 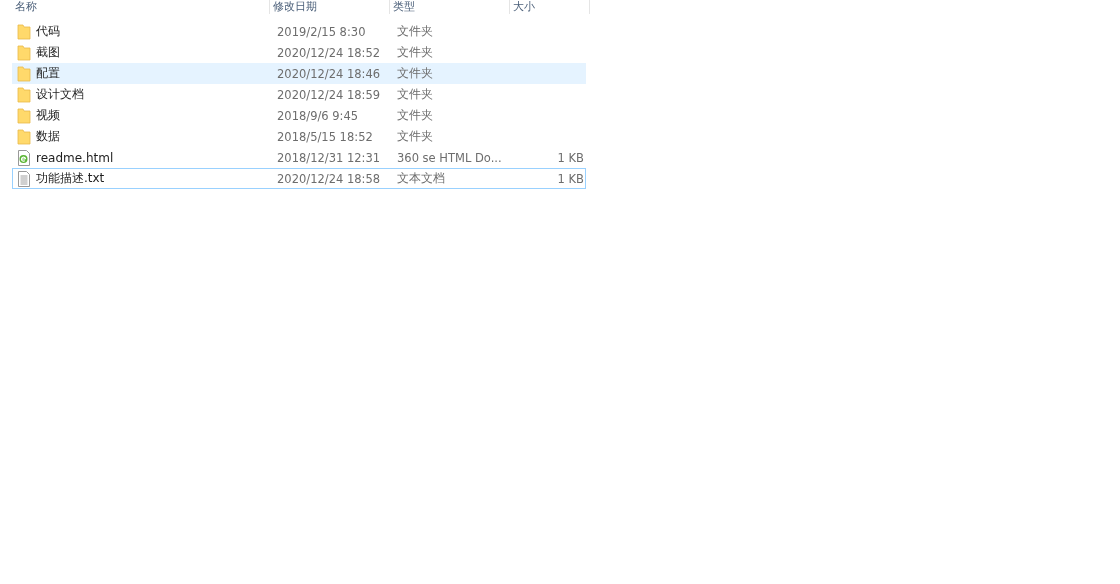 I want to click on file-row: 视频 2018/9/6 9:45 文件夹, so click(x=299, y=115).